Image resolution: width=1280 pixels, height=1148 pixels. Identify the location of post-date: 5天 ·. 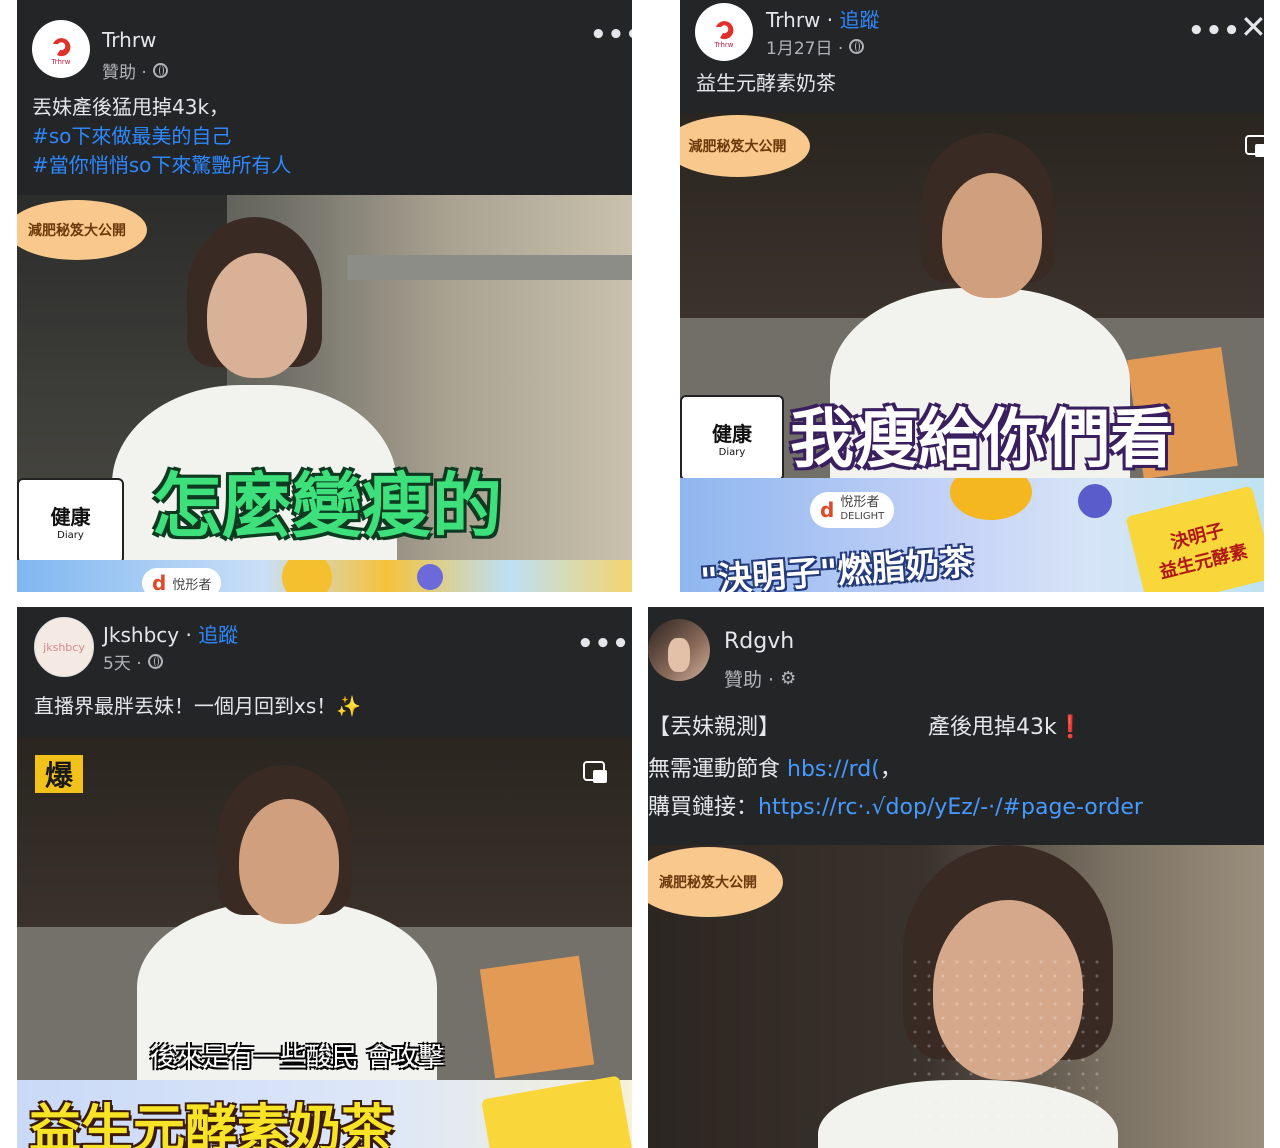
(122, 664).